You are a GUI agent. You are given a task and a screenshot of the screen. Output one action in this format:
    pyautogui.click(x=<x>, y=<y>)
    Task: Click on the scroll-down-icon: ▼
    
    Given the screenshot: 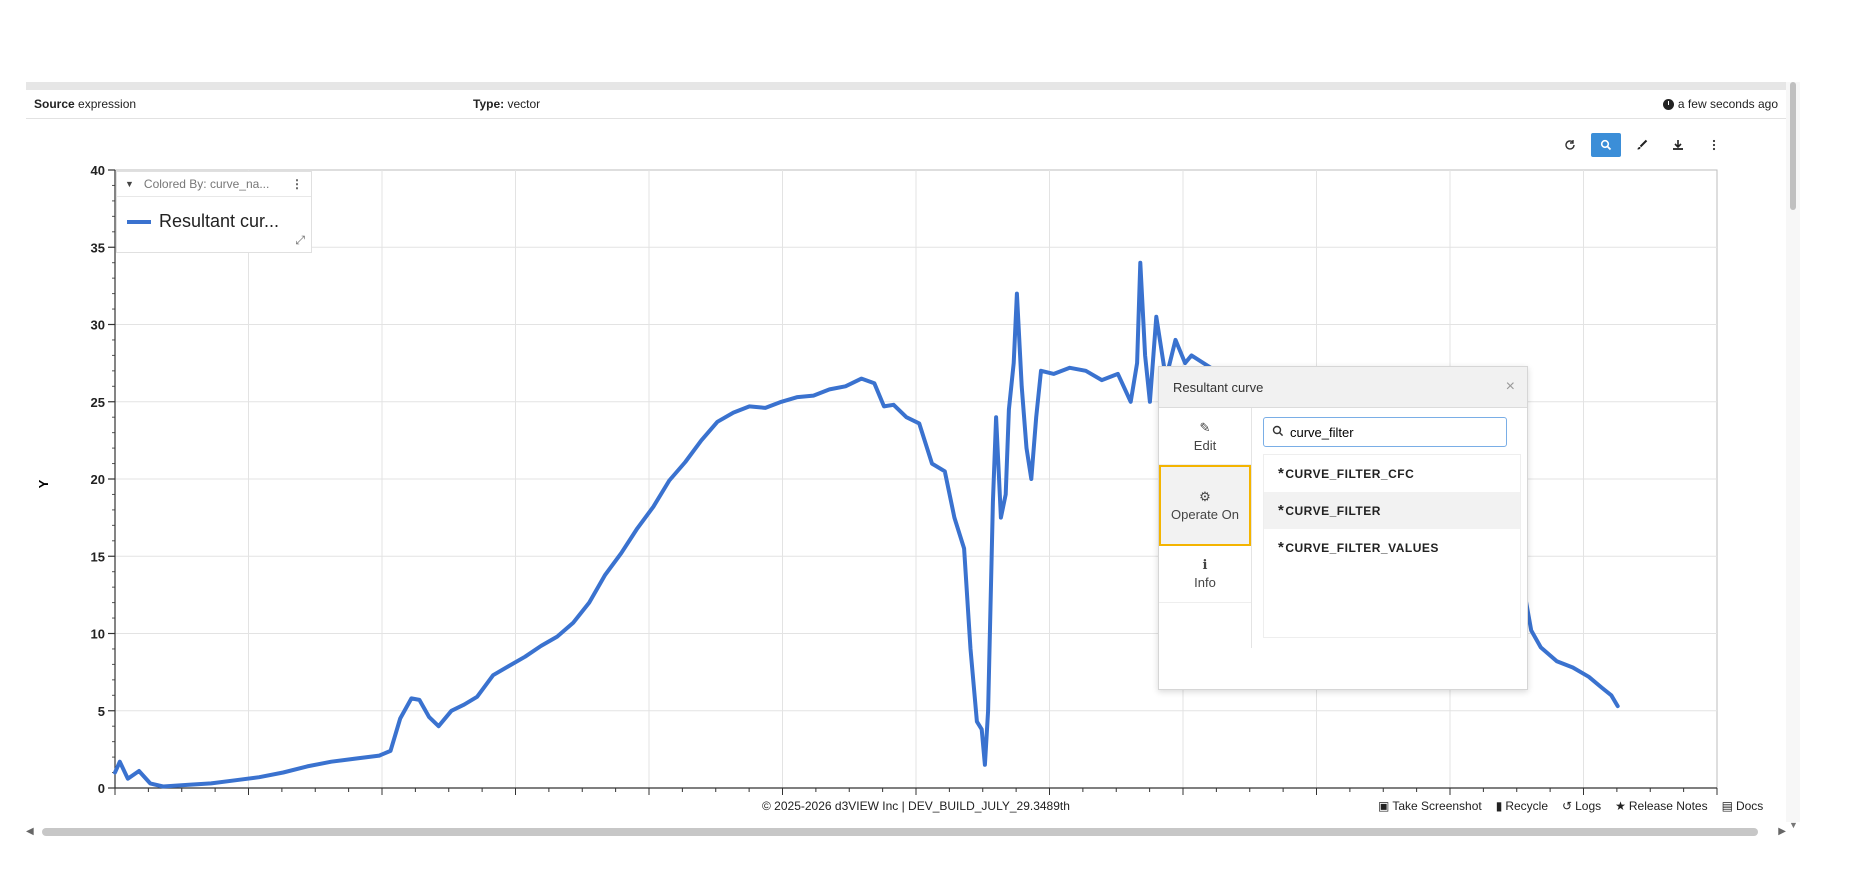 What is the action you would take?
    pyautogui.click(x=1793, y=825)
    